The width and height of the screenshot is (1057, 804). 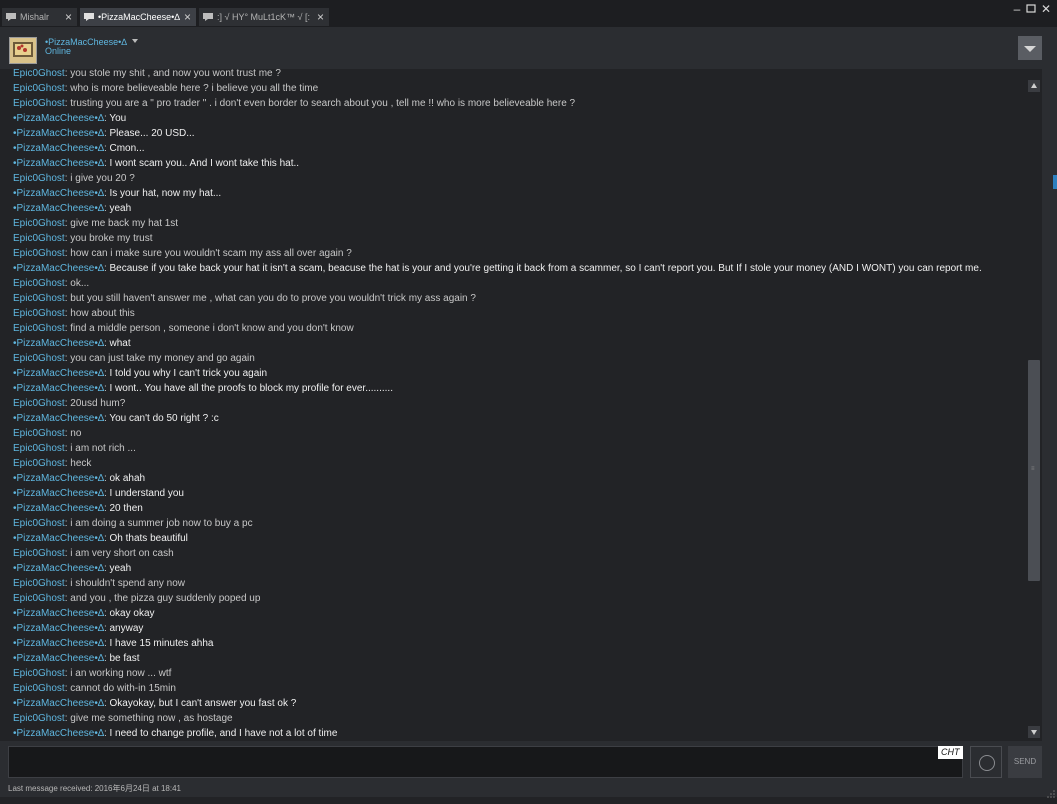 I want to click on avatar, so click(x=23, y=50).